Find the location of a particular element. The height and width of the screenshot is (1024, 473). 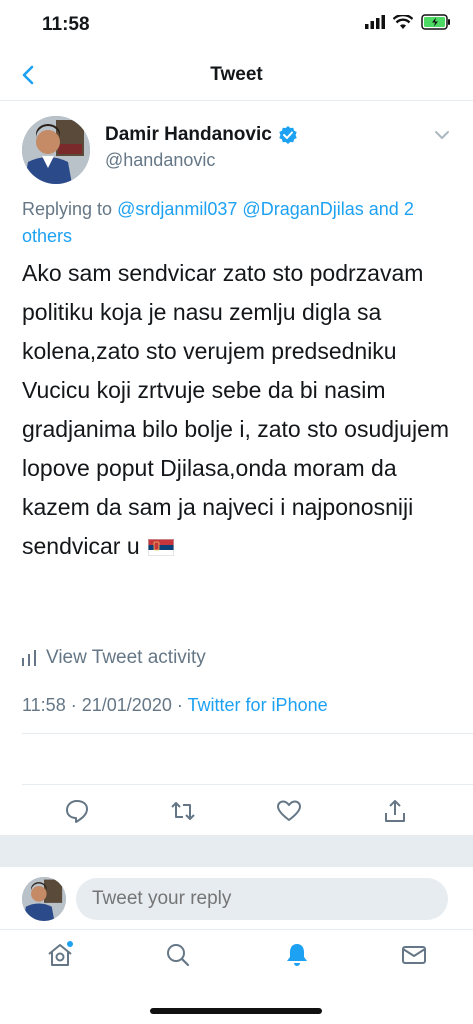

reply-user-link: @srdjanmil037 is located at coordinates (177, 209).